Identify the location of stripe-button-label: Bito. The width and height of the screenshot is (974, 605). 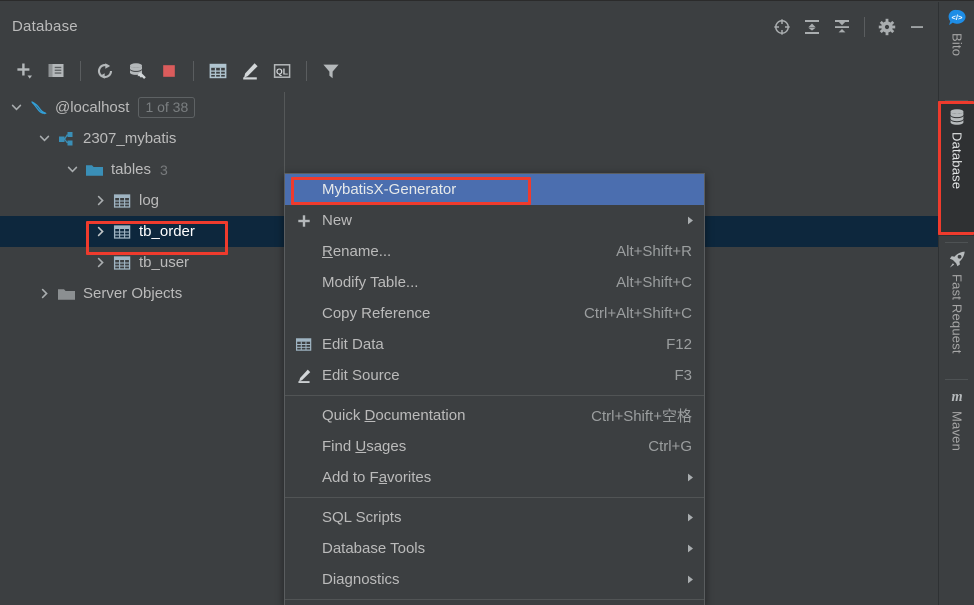
(957, 45).